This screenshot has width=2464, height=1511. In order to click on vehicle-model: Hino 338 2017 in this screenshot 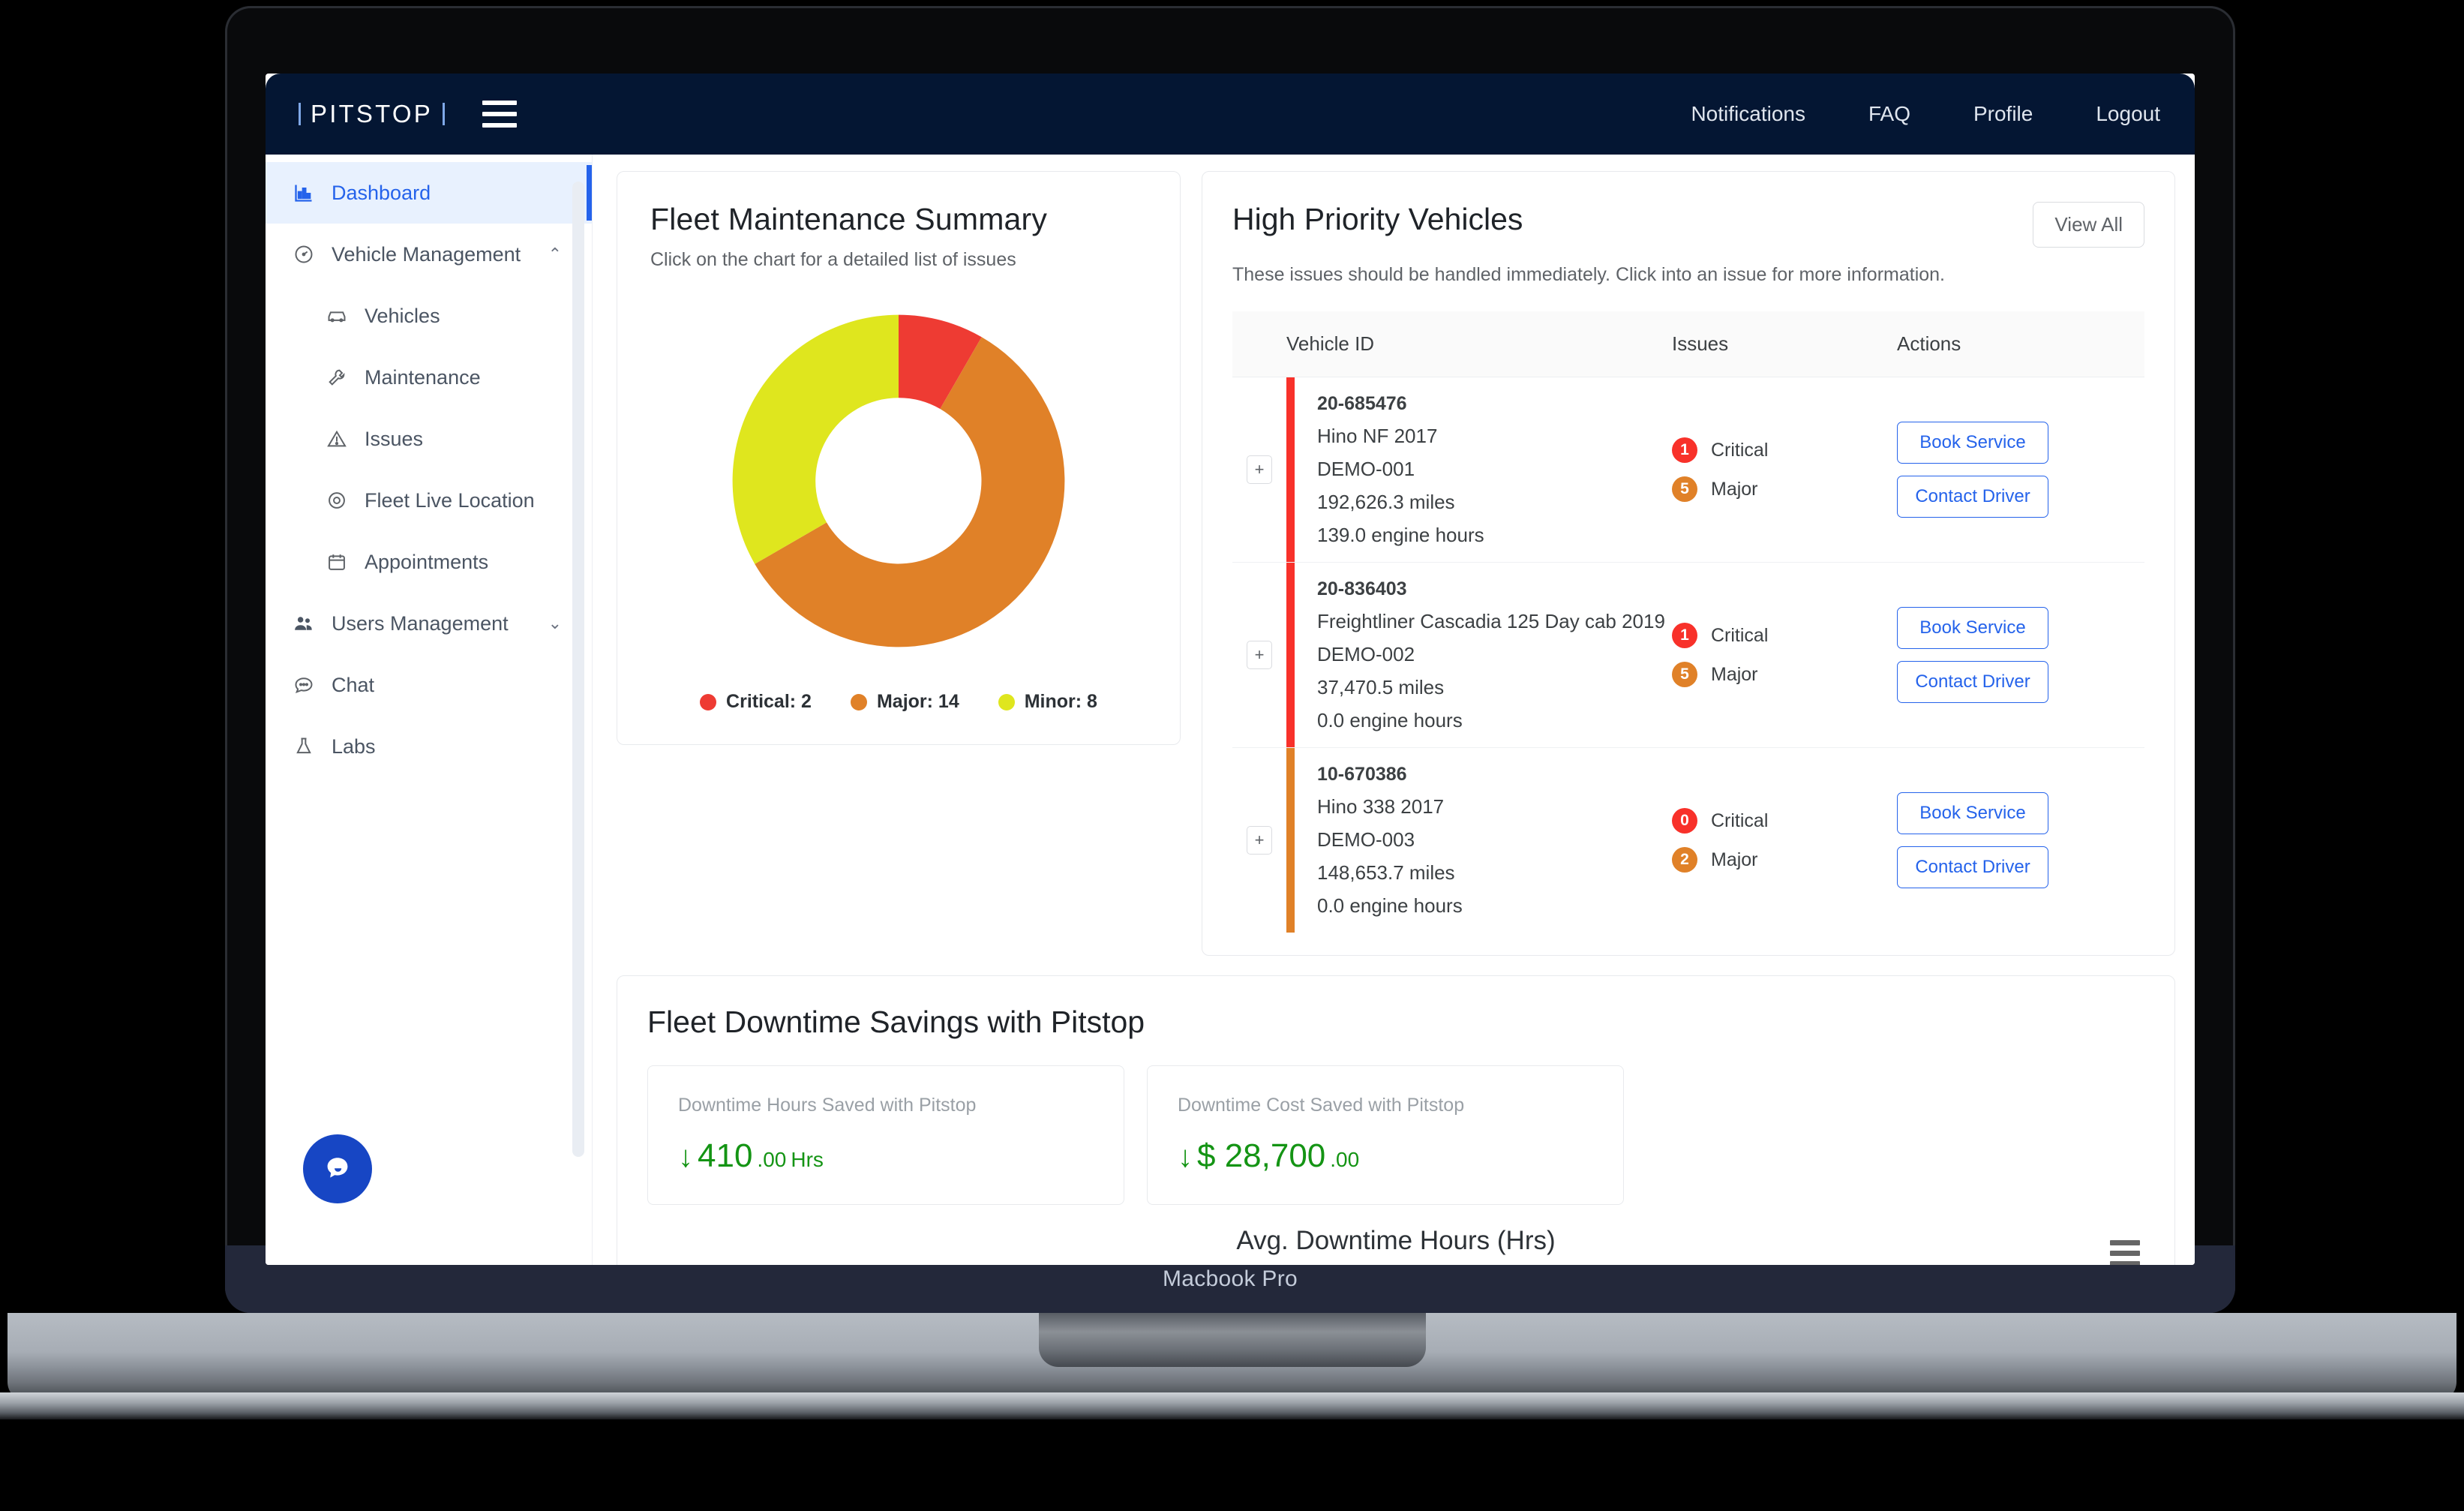, I will do `click(1381, 806)`.